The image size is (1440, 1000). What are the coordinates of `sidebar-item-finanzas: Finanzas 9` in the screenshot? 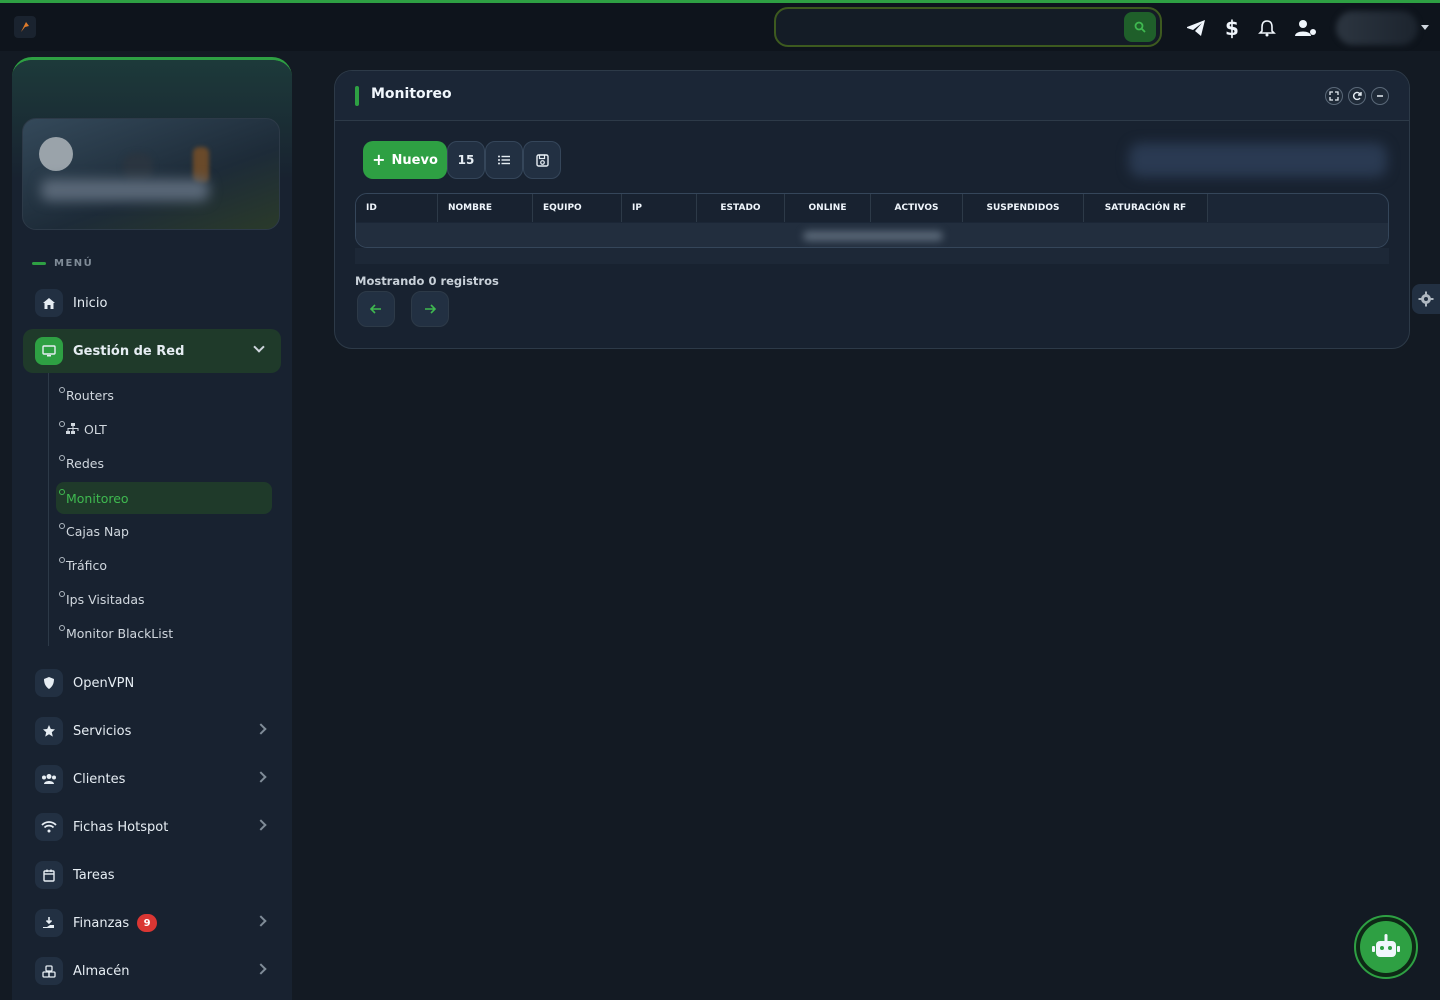 It's located at (152, 923).